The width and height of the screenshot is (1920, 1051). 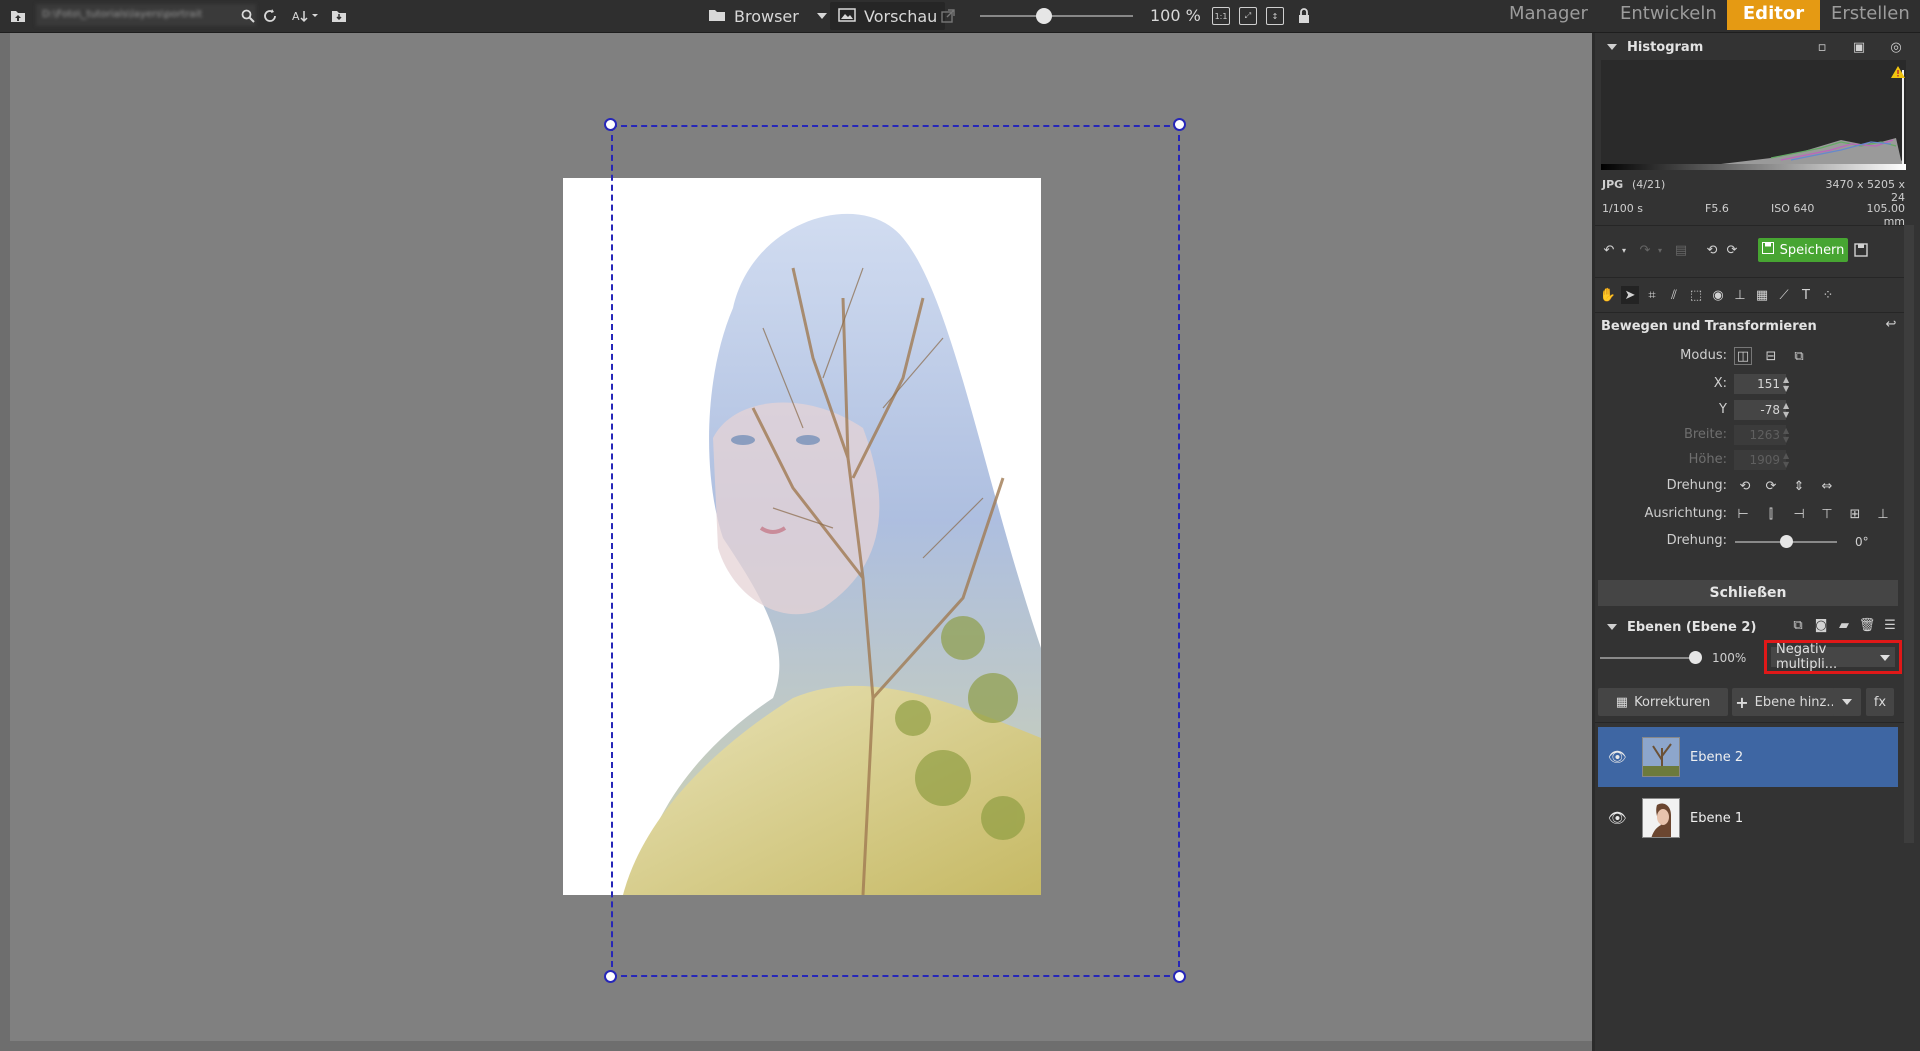 I want to click on layer-mask-icon: ◙, so click(x=1821, y=625).